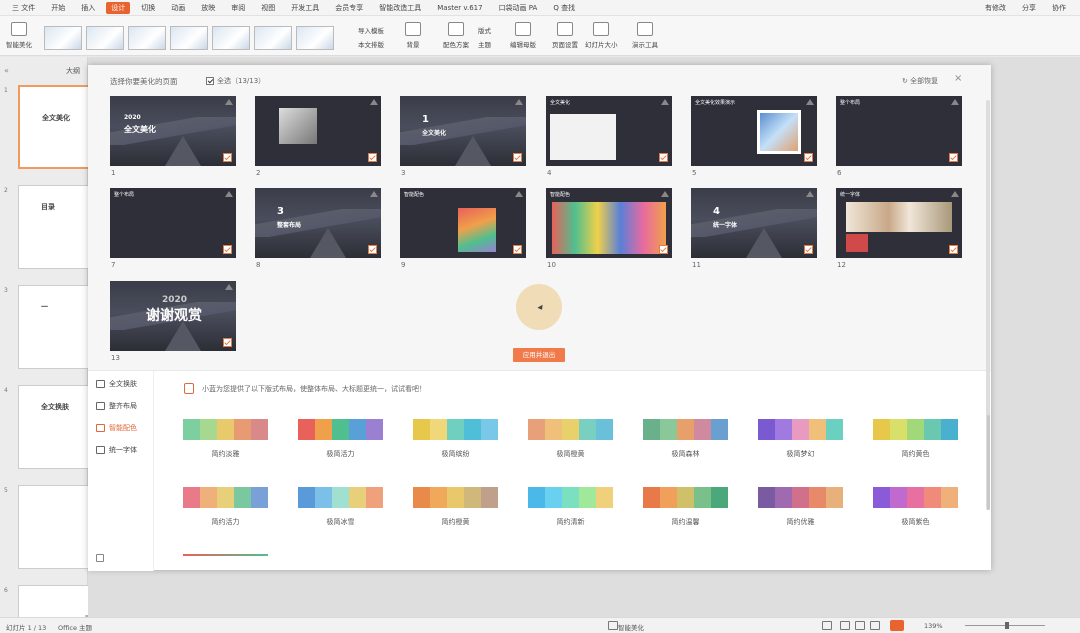 The image size is (1080, 633). What do you see at coordinates (539, 355) in the screenshot?
I see `apply-and-exit-button: 应用并退出` at bounding box center [539, 355].